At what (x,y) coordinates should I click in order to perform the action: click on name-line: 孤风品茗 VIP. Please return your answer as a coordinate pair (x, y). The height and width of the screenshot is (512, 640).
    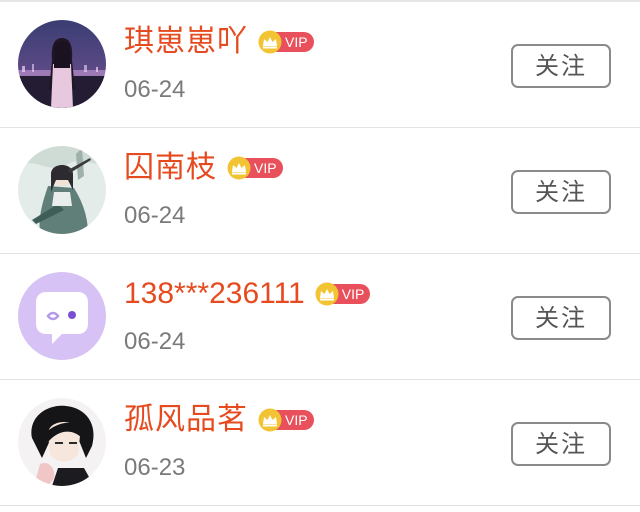
    Looking at the image, I should click on (219, 420).